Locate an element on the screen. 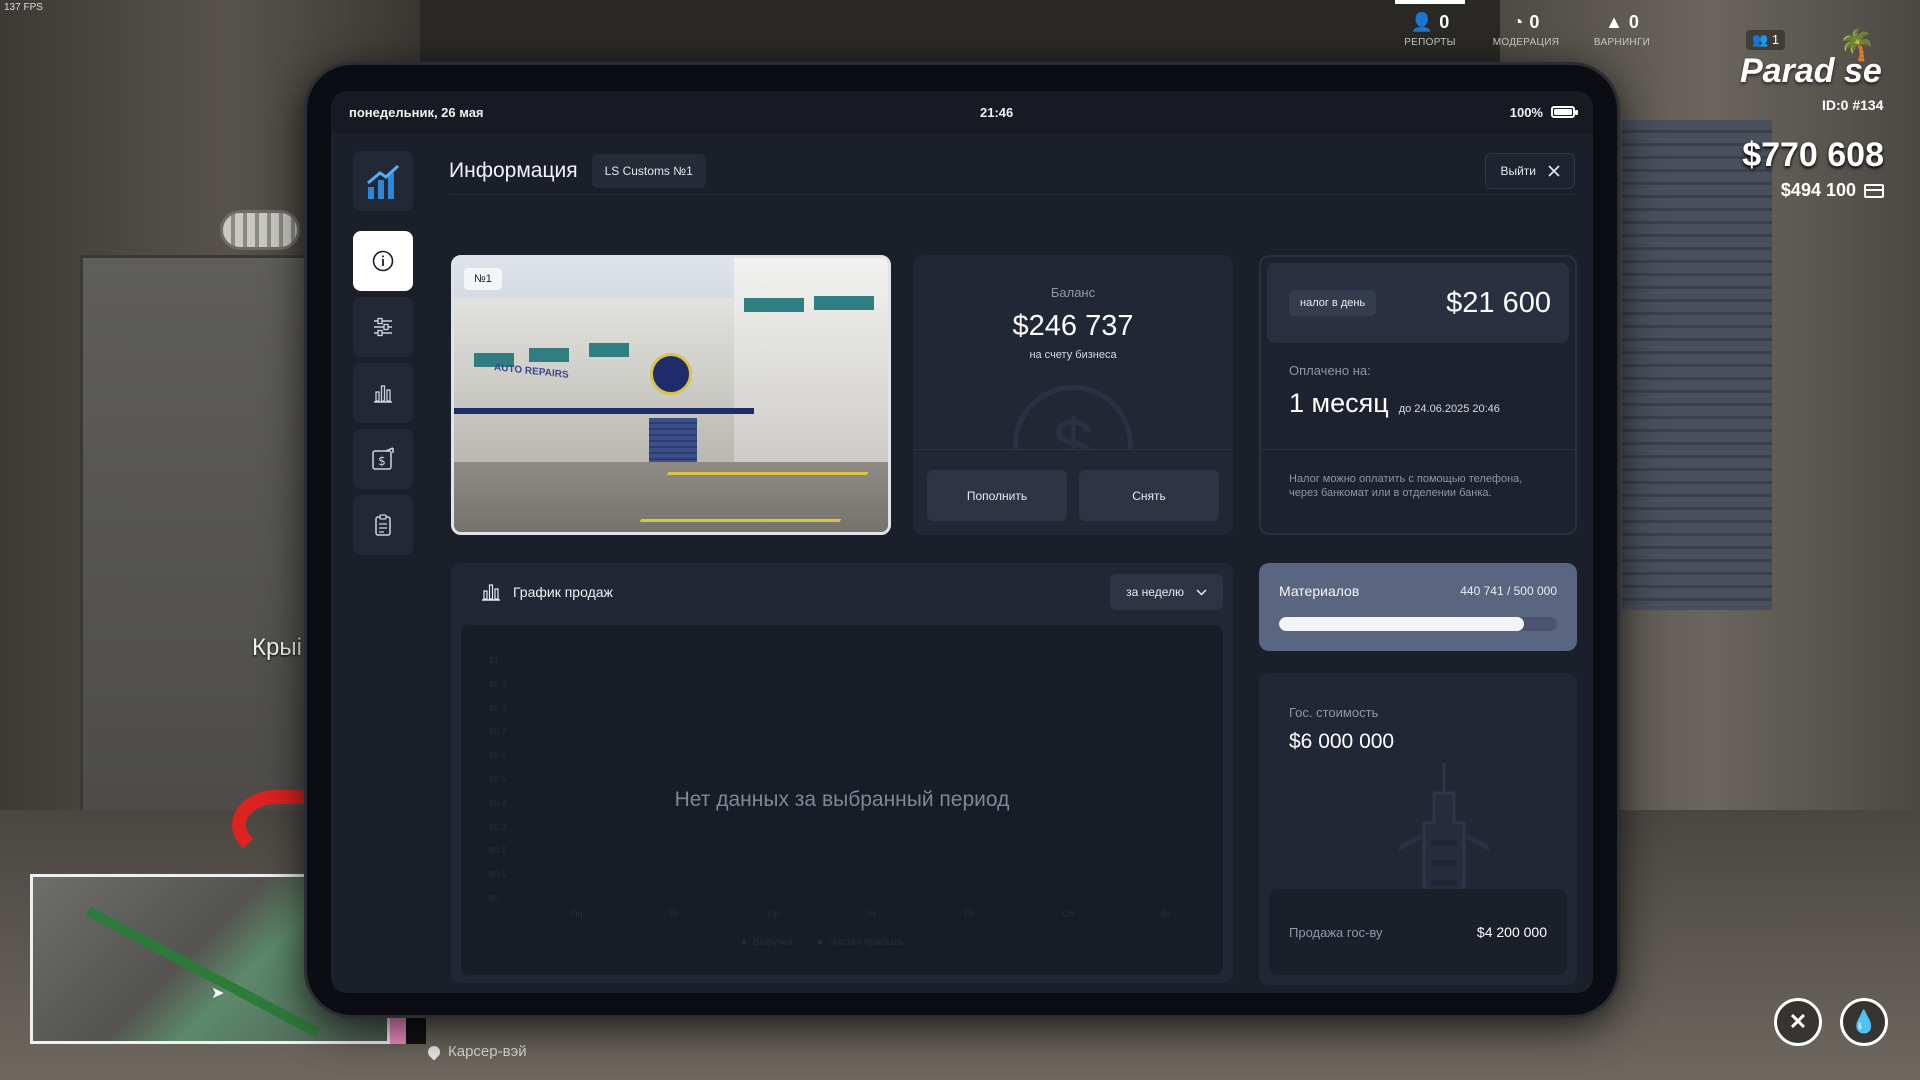 Image resolution: width=1920 pixels, height=1080 pixels. period-dropdown: за неделю is located at coordinates (1166, 592).